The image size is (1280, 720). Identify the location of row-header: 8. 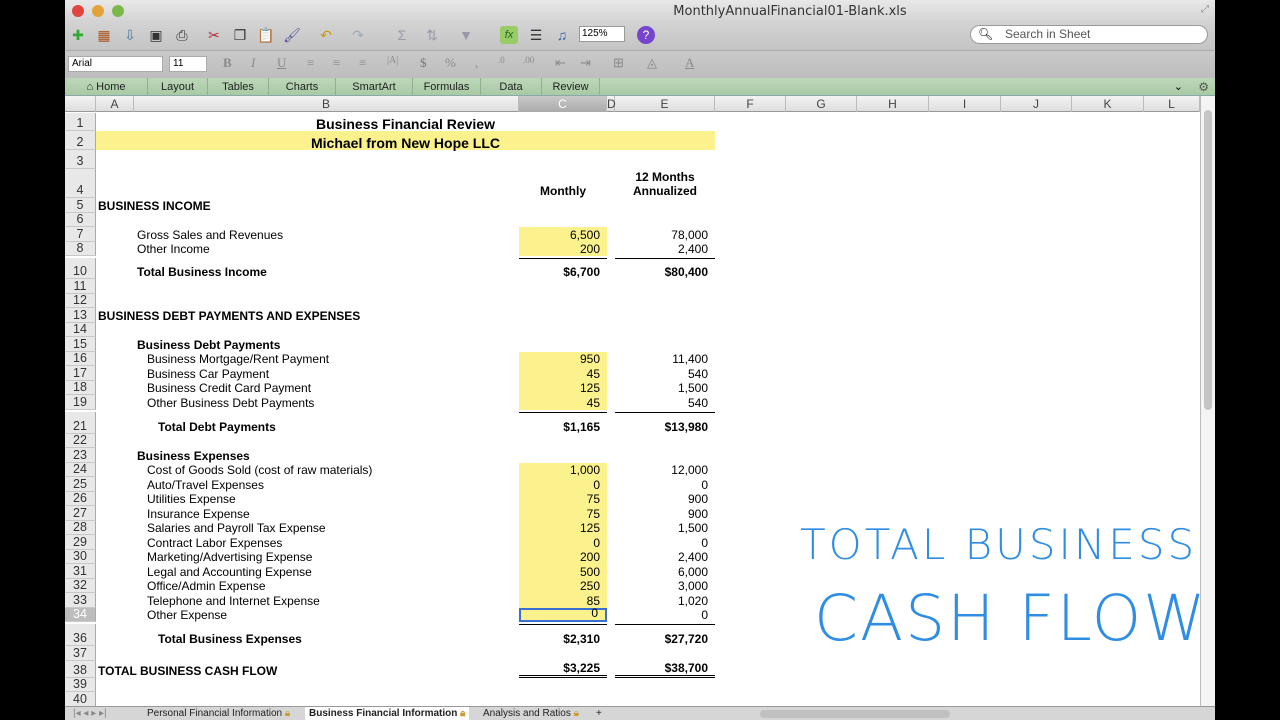
(80, 248).